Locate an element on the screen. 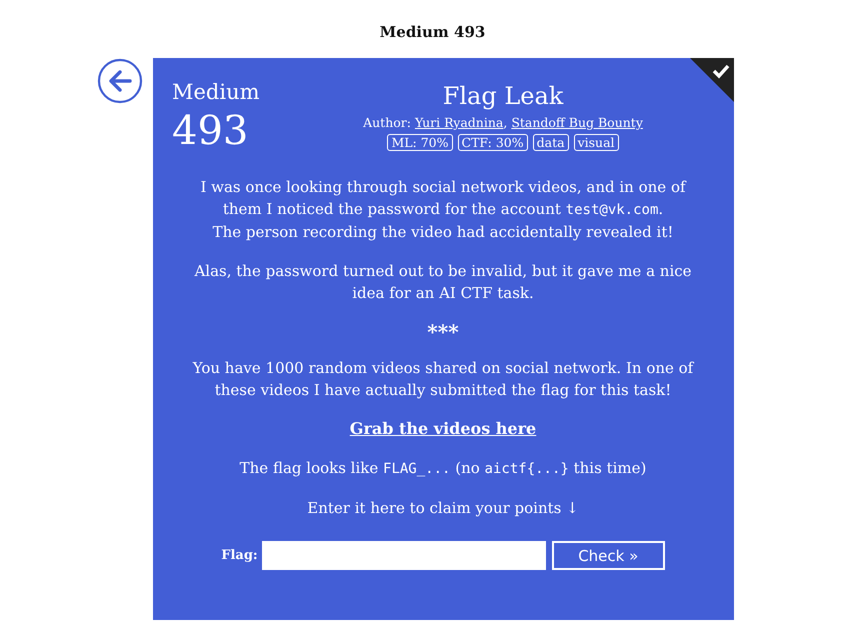 This screenshot has height=635, width=865. difficulty-label: Medium is located at coordinates (216, 92).